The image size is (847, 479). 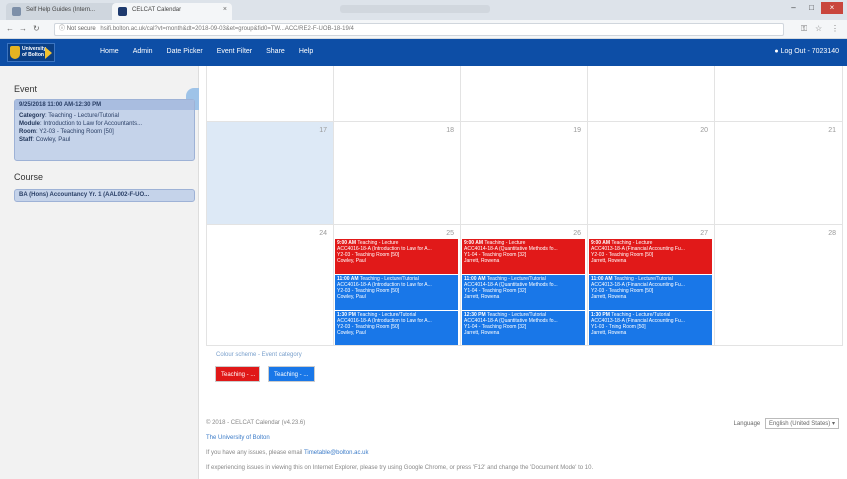 I want to click on minimize-icon: –, so click(x=793, y=8).